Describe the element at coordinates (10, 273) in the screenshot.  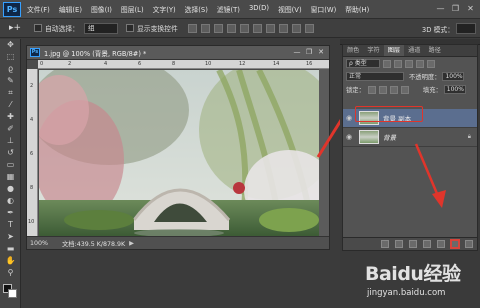
I see `zoom-tool-icon: ⚲` at that location.